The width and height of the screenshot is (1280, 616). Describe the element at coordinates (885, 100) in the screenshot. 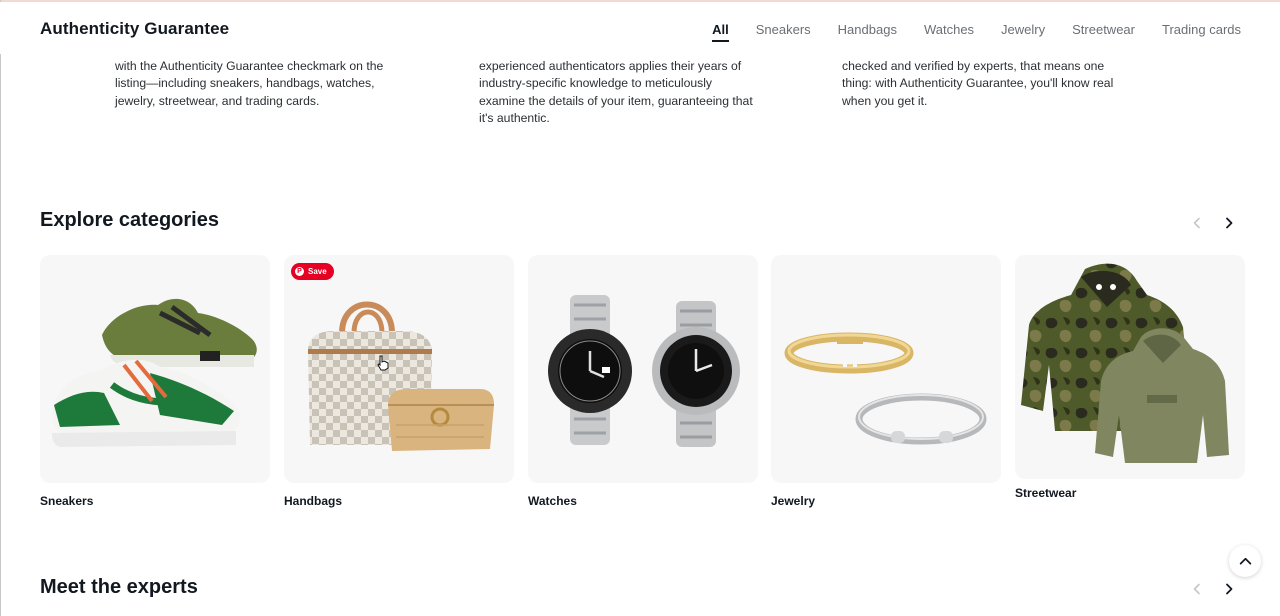

I see `info-line: when you get it.` at that location.